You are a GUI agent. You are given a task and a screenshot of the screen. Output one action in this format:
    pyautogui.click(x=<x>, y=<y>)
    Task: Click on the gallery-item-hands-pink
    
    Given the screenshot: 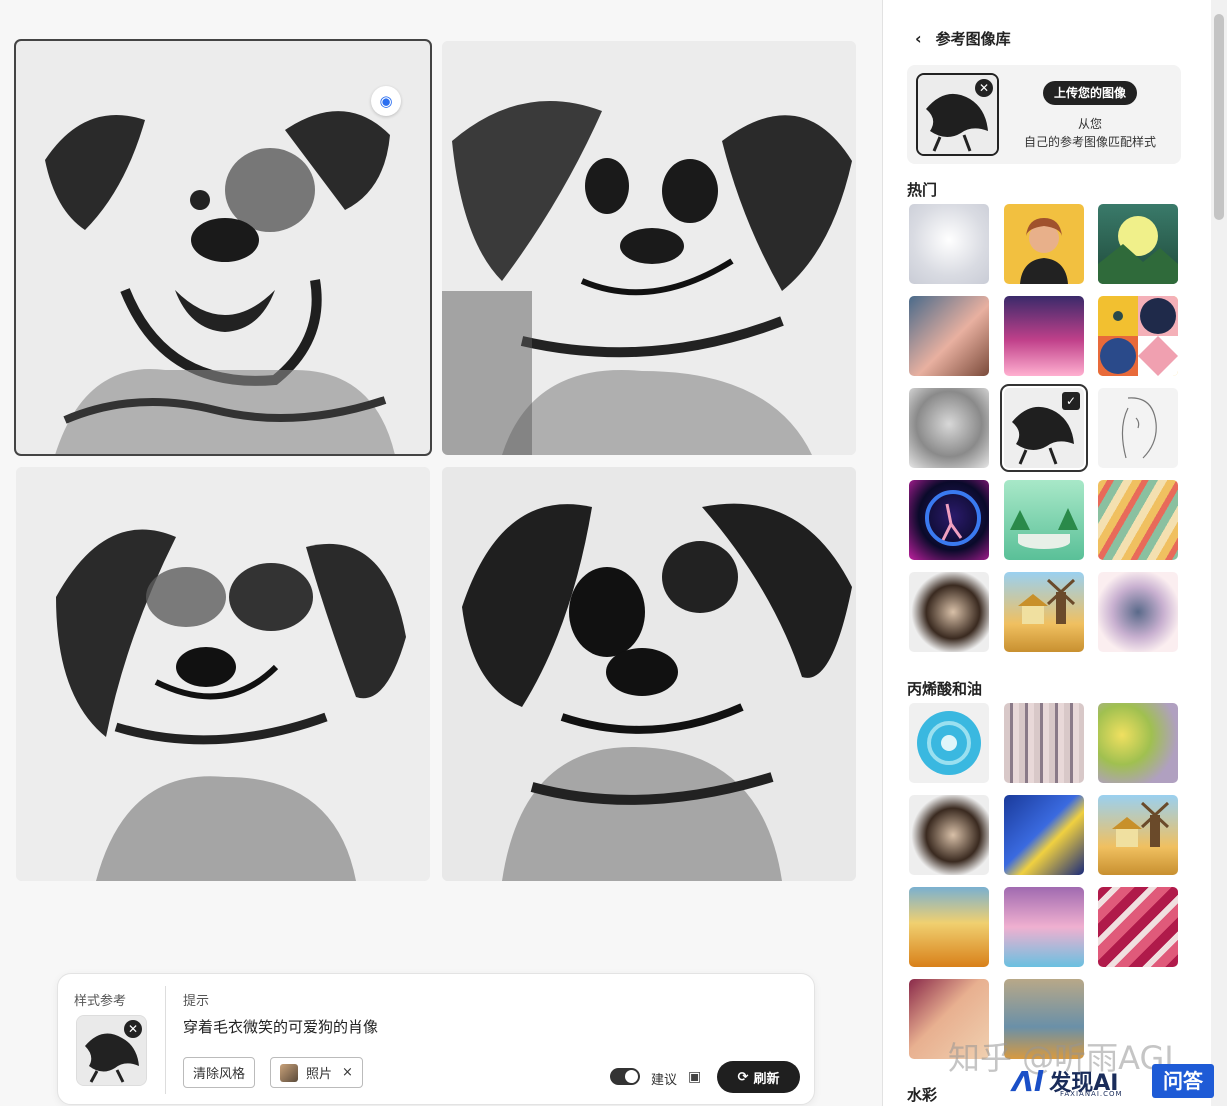 What is the action you would take?
    pyautogui.click(x=1044, y=927)
    